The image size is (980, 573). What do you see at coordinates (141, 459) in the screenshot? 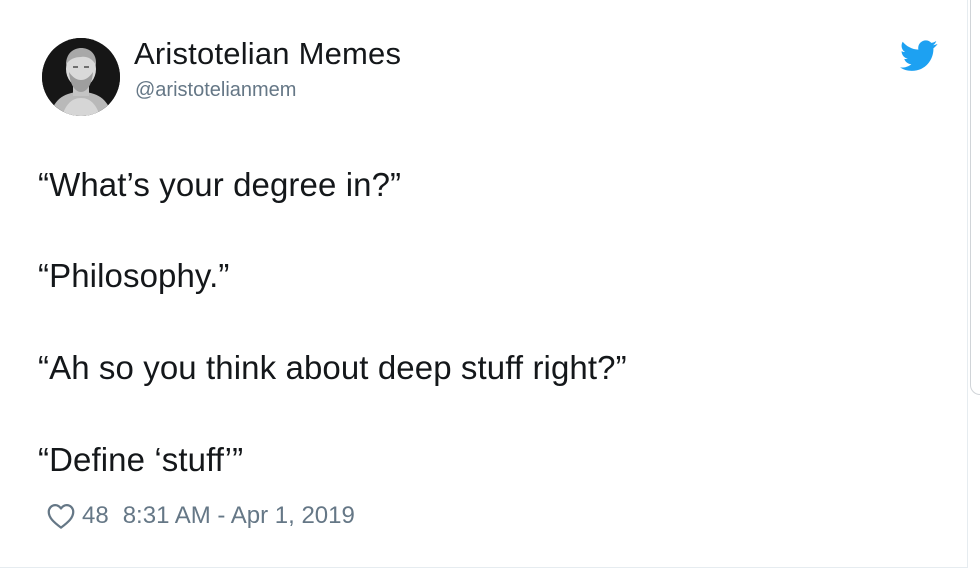
I see `tweet-text-line: “Define ‘stuff’”` at bounding box center [141, 459].